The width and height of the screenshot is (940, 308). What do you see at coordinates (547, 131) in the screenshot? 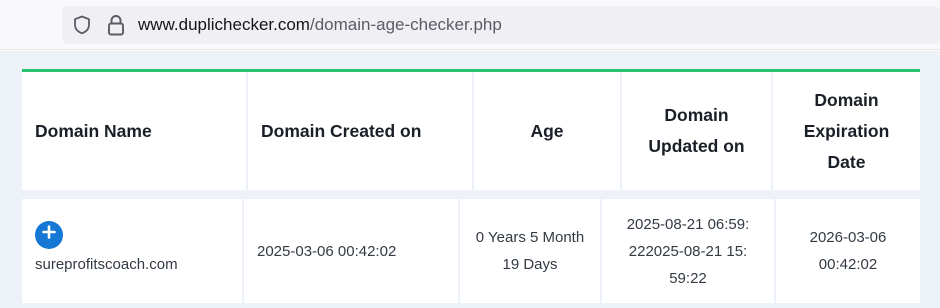
I see `header-age: Age` at bounding box center [547, 131].